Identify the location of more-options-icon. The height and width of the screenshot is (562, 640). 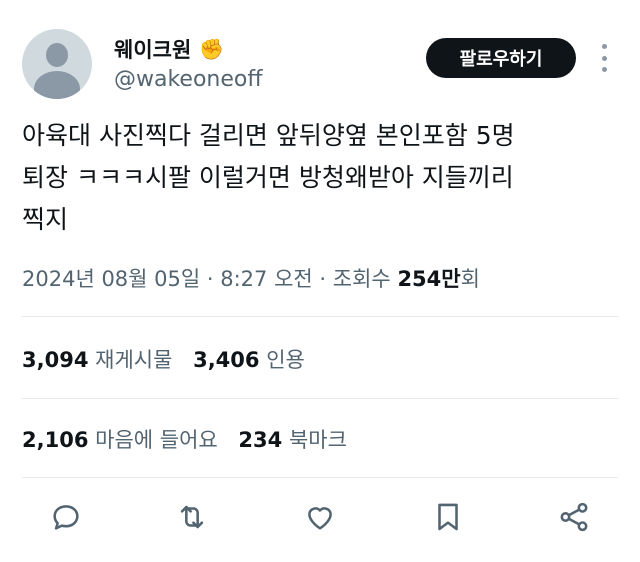
(604, 58).